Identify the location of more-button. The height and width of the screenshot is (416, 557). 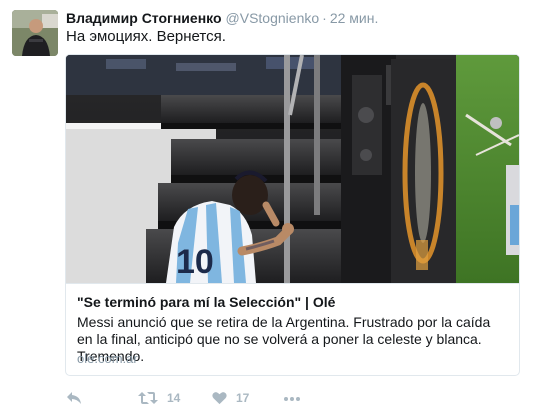
(292, 398).